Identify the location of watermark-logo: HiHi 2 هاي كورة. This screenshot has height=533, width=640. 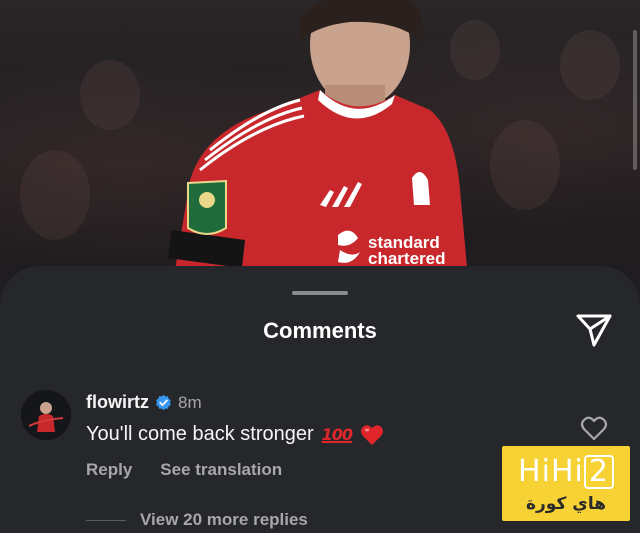
(566, 483).